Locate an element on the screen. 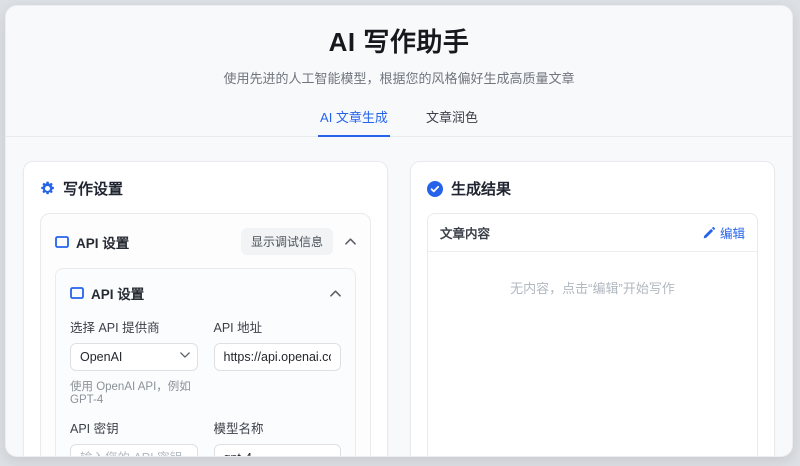  page-title: AI 写作助手 is located at coordinates (399, 42).